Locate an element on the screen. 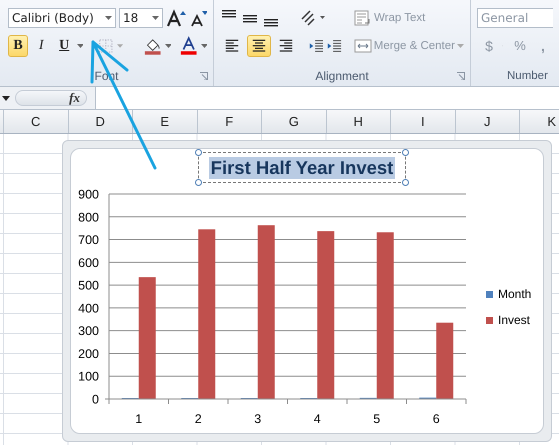 The width and height of the screenshot is (559, 445). y-axis-label: 900 is located at coordinates (88, 195).